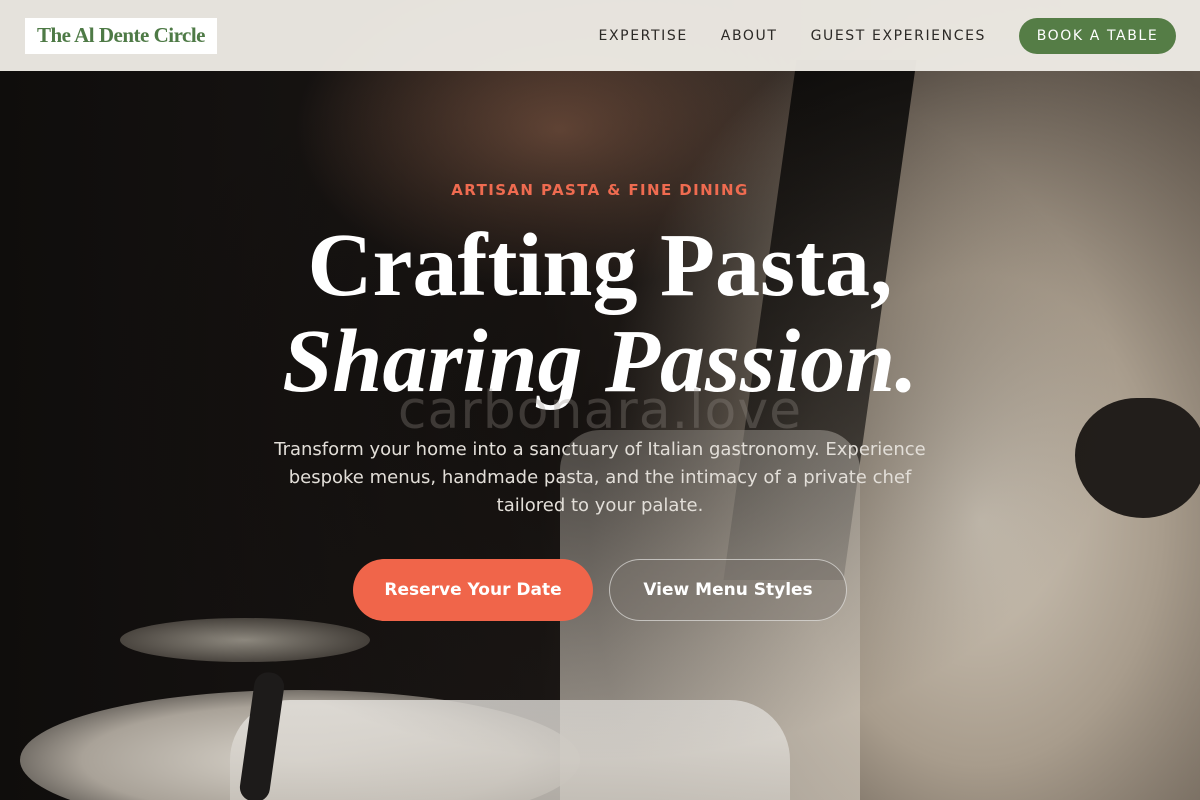 The width and height of the screenshot is (1200, 800). I want to click on hero-cta-row: Reserve Your Date View Menu Styles, so click(600, 590).